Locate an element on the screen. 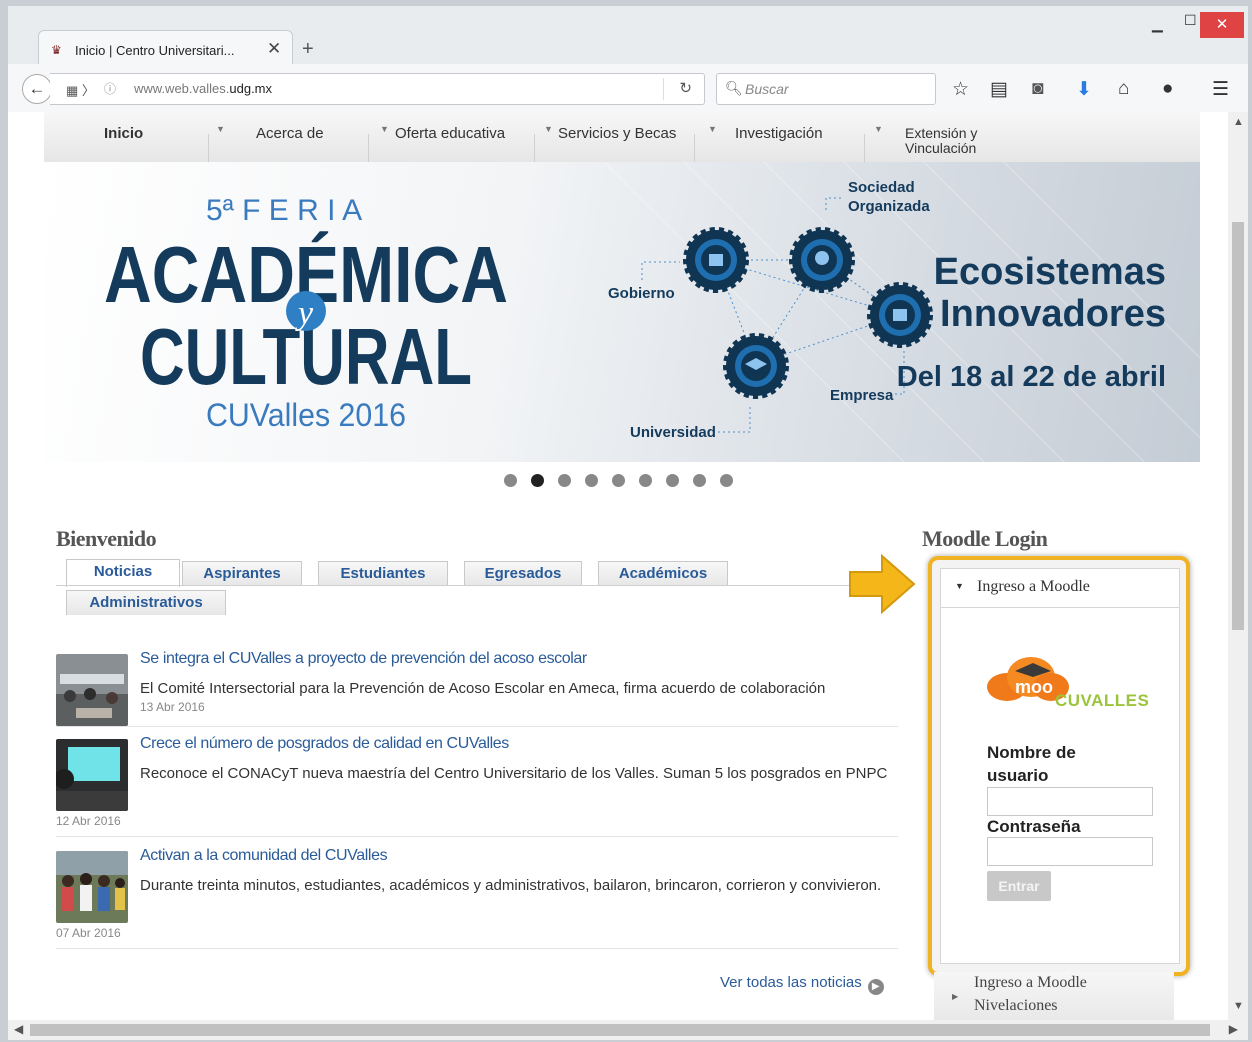 The height and width of the screenshot is (1042, 1252). username-input is located at coordinates (1070, 801).